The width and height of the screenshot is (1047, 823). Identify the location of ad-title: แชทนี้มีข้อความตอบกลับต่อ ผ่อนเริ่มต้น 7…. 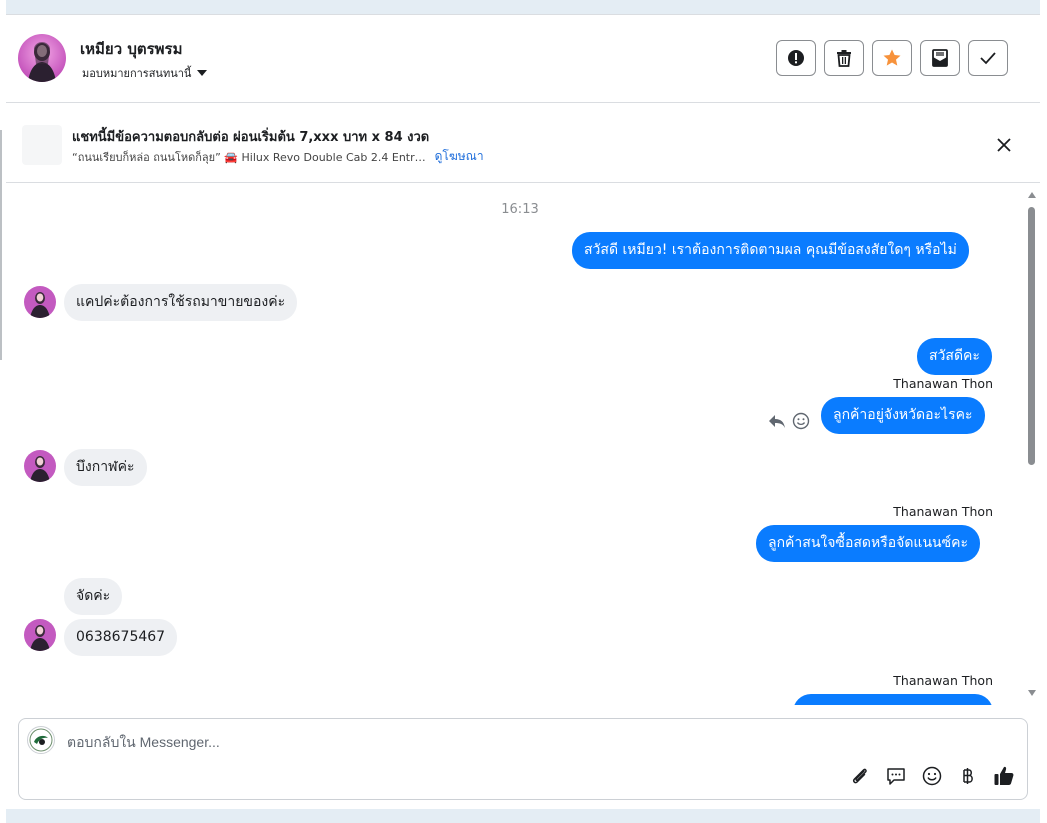
(251, 137).